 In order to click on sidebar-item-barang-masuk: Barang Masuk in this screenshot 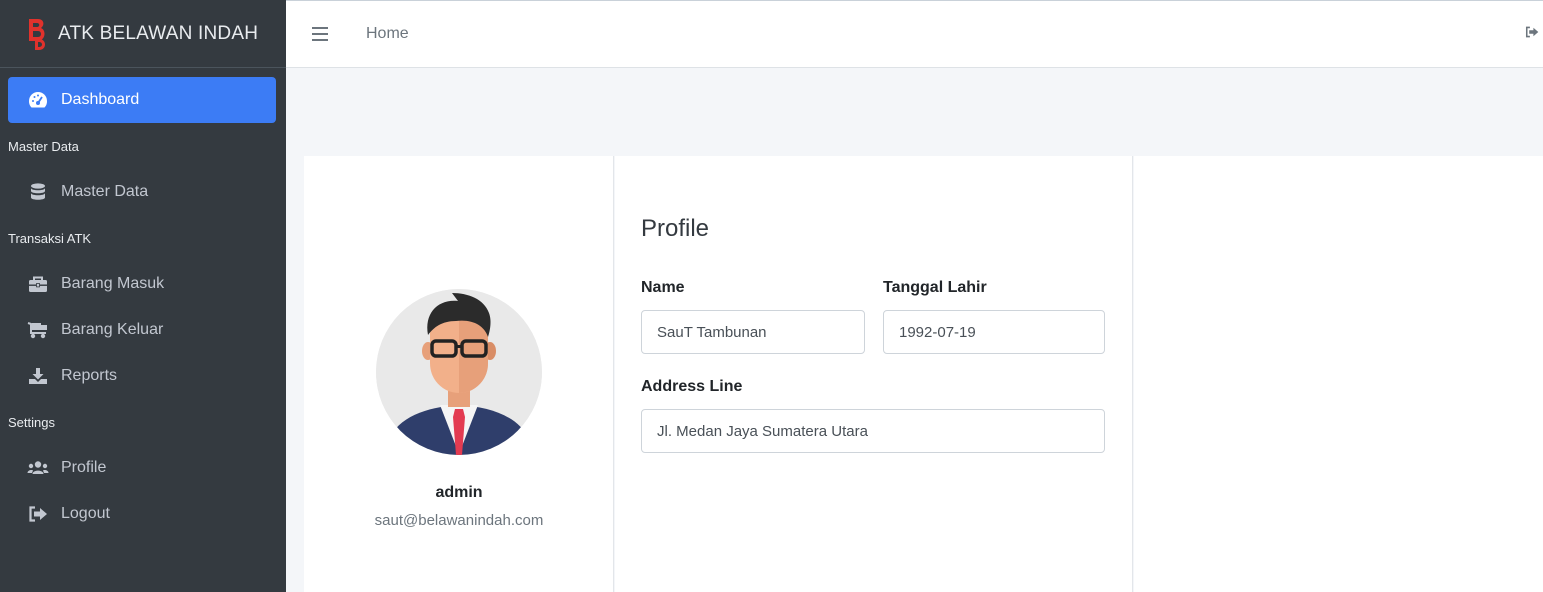, I will do `click(142, 284)`.